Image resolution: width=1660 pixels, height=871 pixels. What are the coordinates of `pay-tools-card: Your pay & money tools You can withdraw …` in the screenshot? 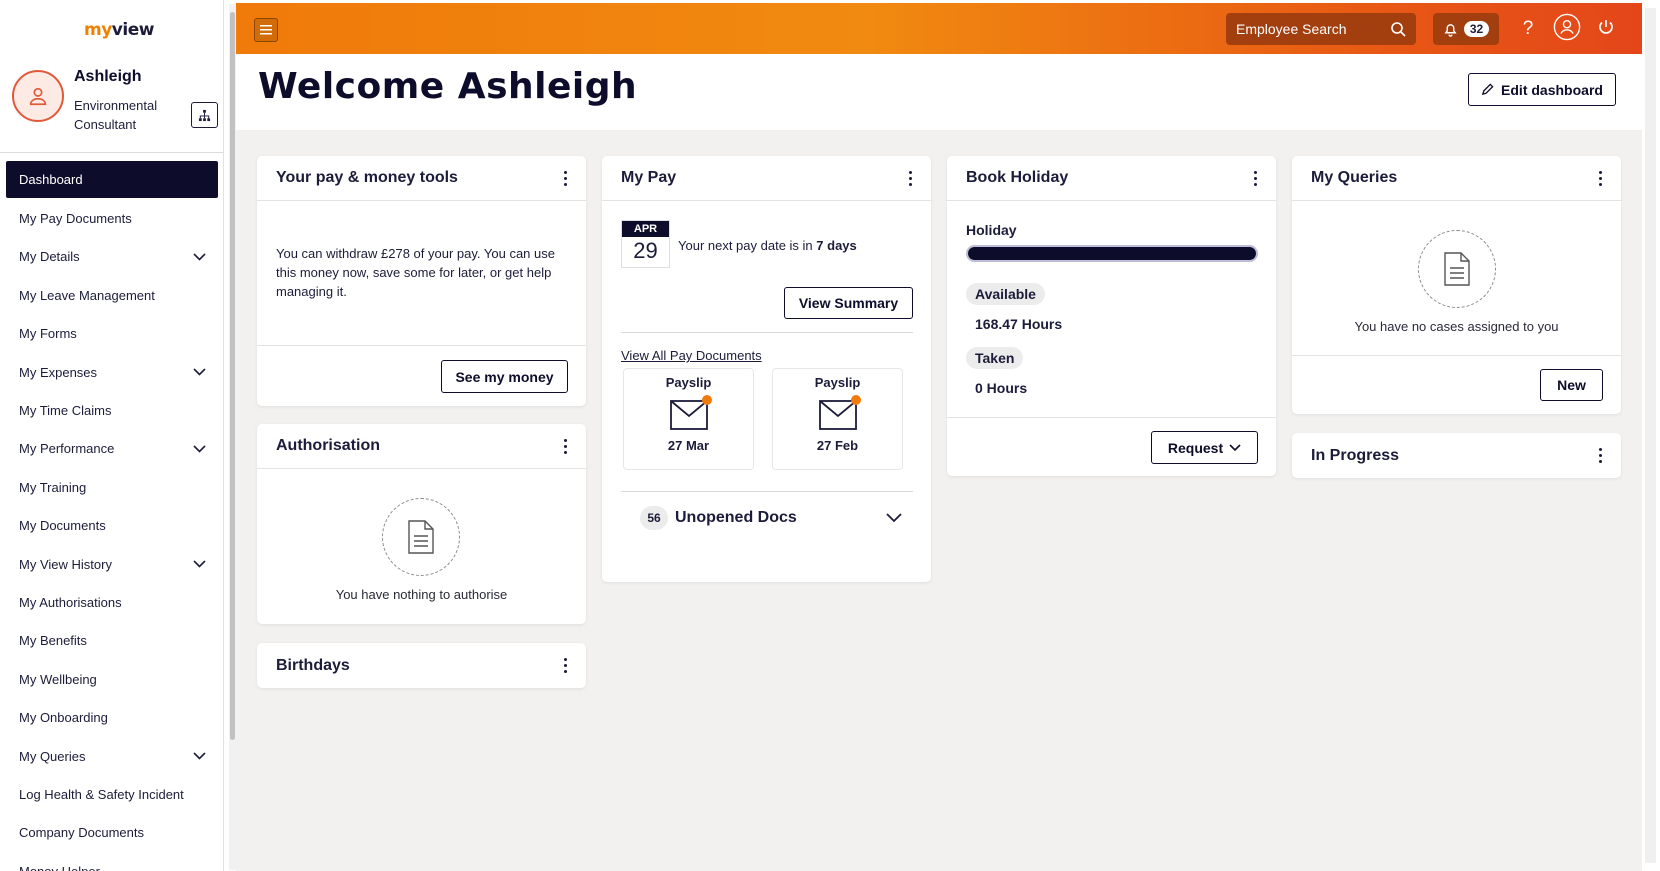 It's located at (421, 281).